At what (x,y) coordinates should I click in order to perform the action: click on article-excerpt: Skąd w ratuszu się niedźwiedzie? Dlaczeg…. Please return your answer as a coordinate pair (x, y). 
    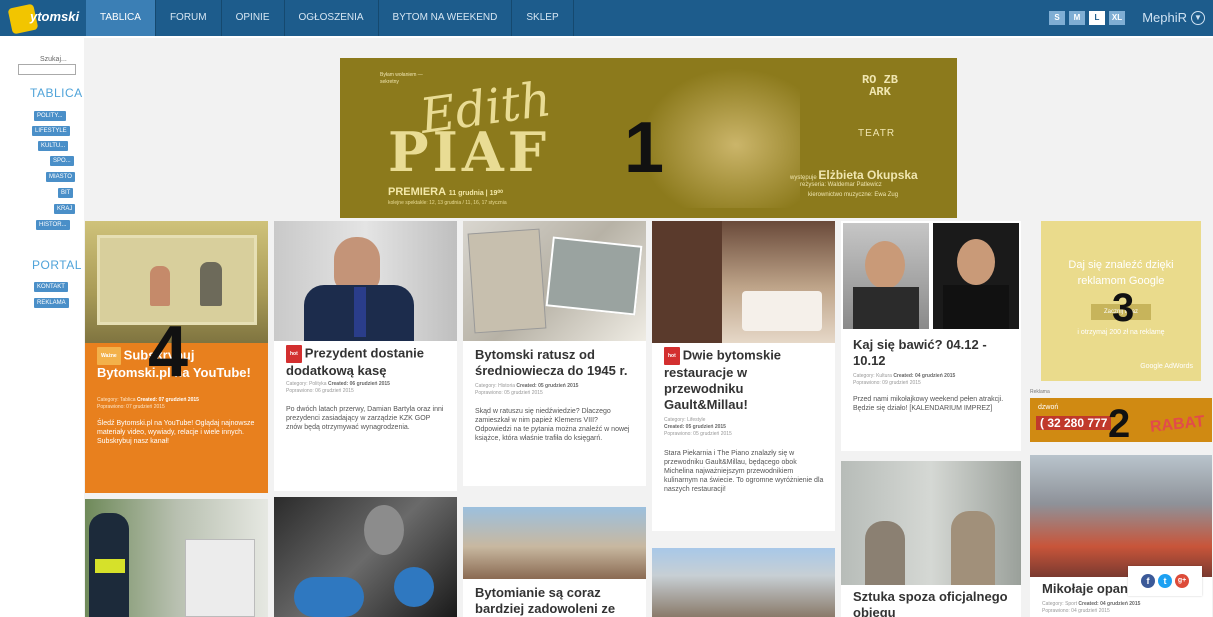
    Looking at the image, I should click on (552, 425).